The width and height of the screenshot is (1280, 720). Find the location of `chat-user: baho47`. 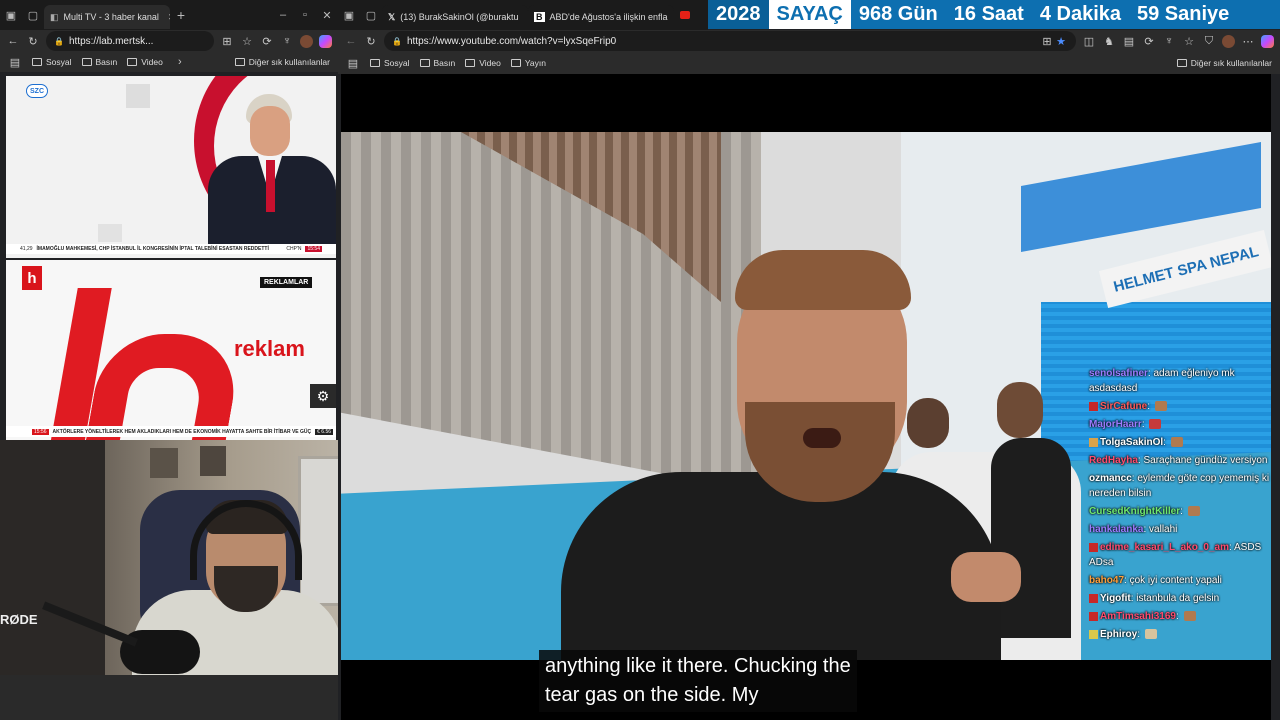

chat-user: baho47 is located at coordinates (1107, 580).